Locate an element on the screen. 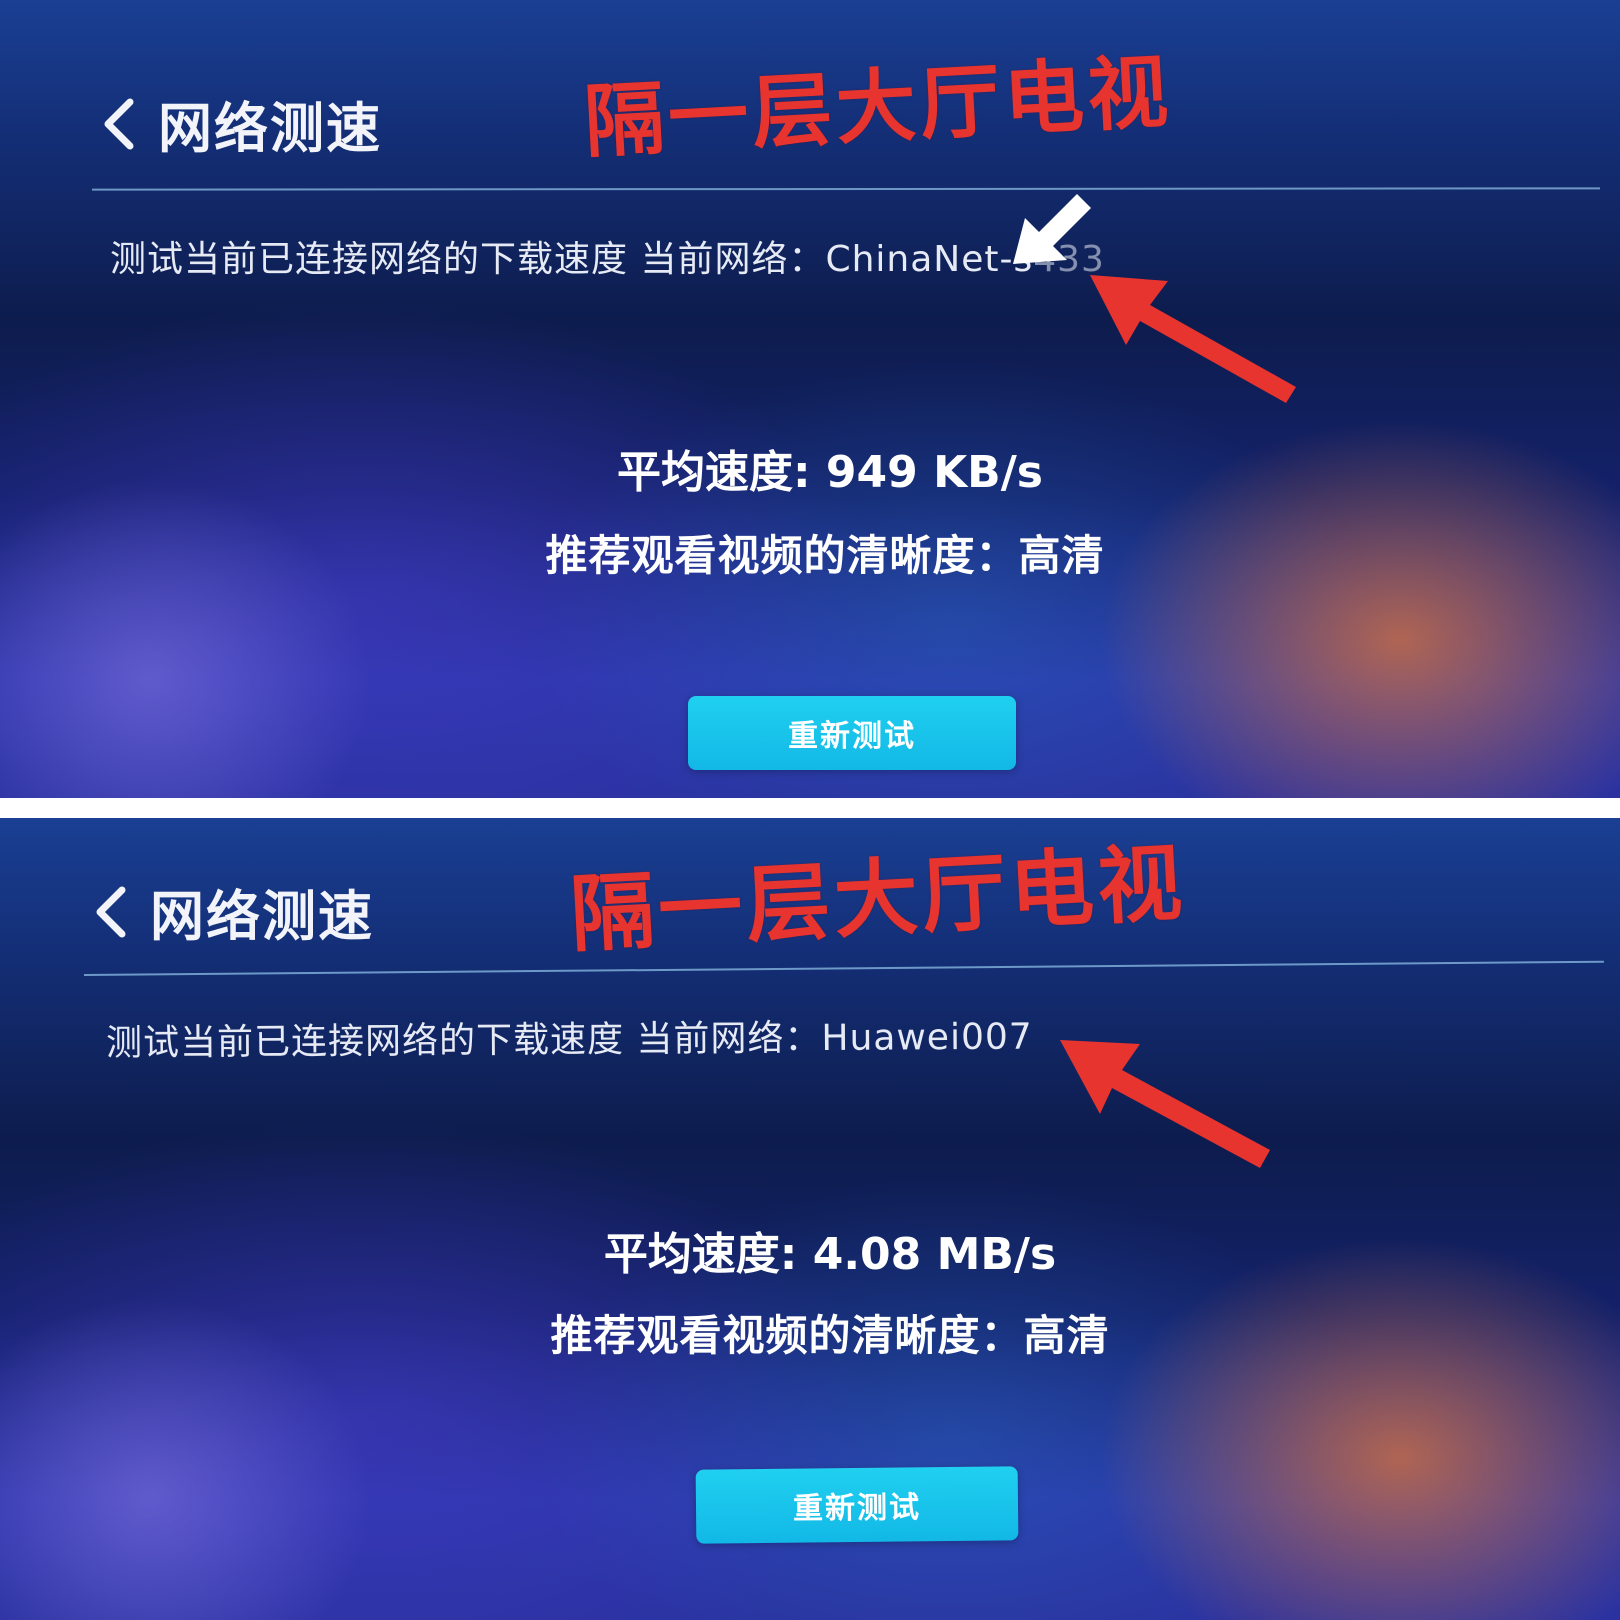 This screenshot has width=1620, height=1620. network-info: 测试当前已连接网络的下载速度 当前网络：Huawei007 is located at coordinates (569, 1037).